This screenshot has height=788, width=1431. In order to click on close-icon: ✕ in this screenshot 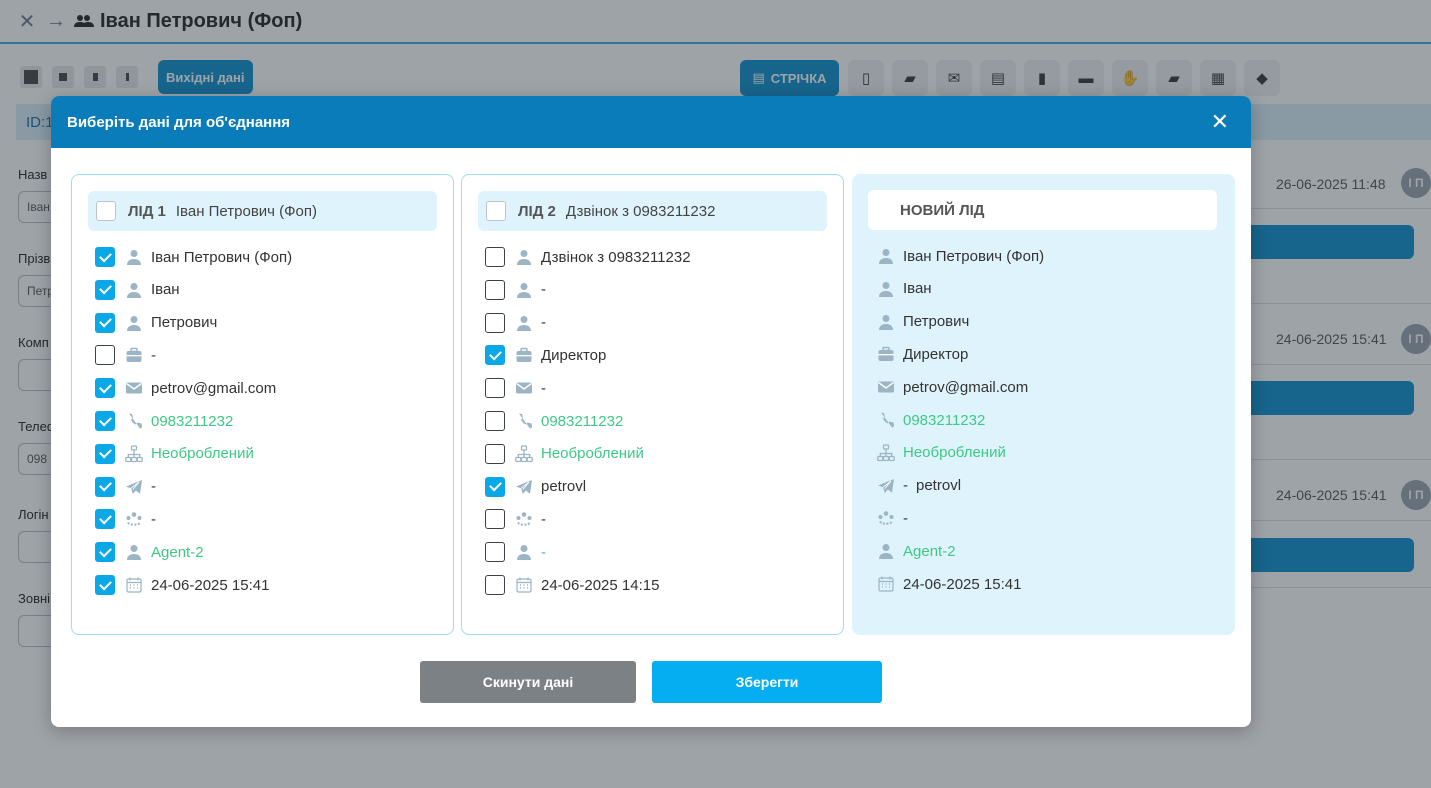, I will do `click(1220, 122)`.